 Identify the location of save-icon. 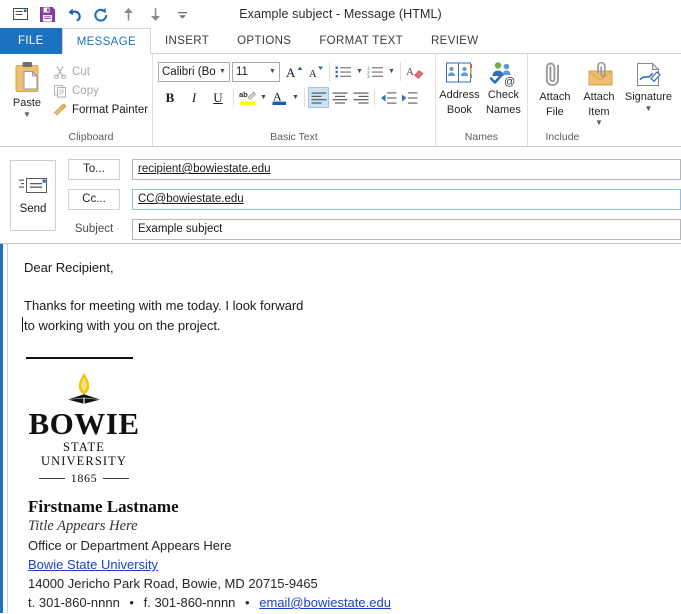
(47, 14).